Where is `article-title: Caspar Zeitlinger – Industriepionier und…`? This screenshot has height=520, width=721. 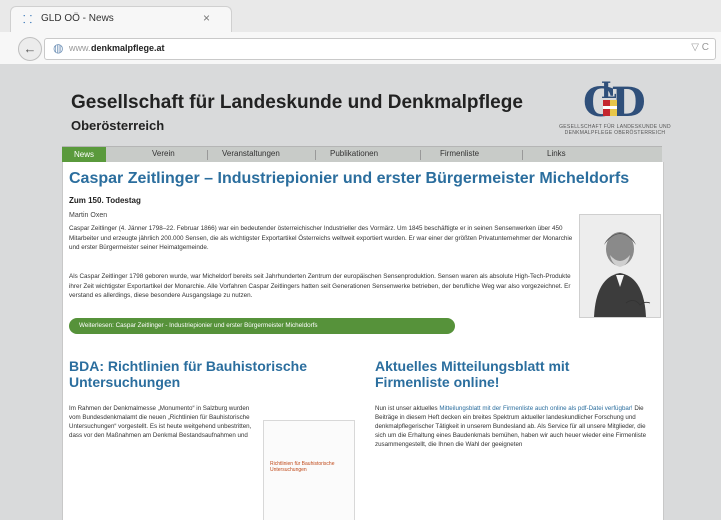
article-title: Caspar Zeitlinger – Industriepionier und… is located at coordinates (349, 179).